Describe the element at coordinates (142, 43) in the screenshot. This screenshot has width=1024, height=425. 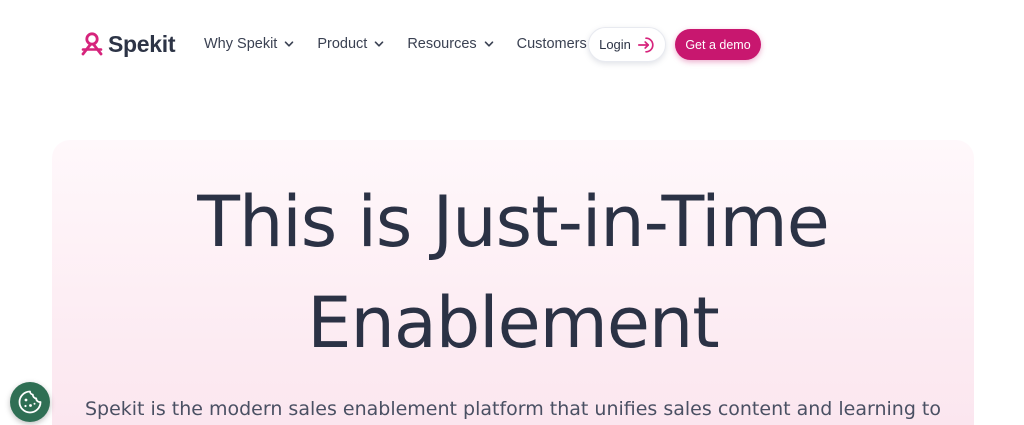
I see `brand-name: Spekit` at that location.